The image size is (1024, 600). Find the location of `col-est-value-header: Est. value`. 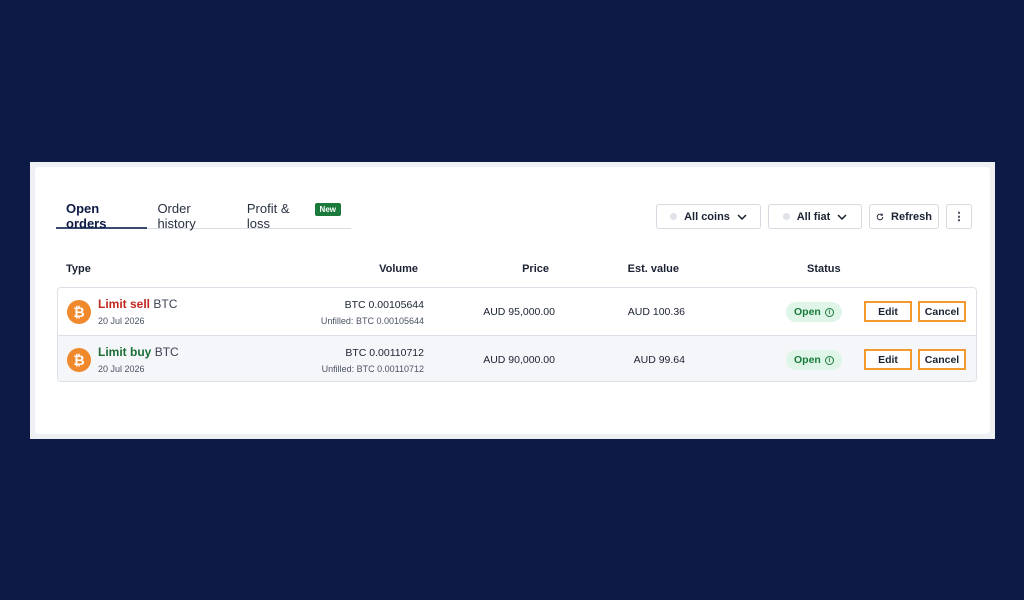

col-est-value-header: Est. value is located at coordinates (653, 269).